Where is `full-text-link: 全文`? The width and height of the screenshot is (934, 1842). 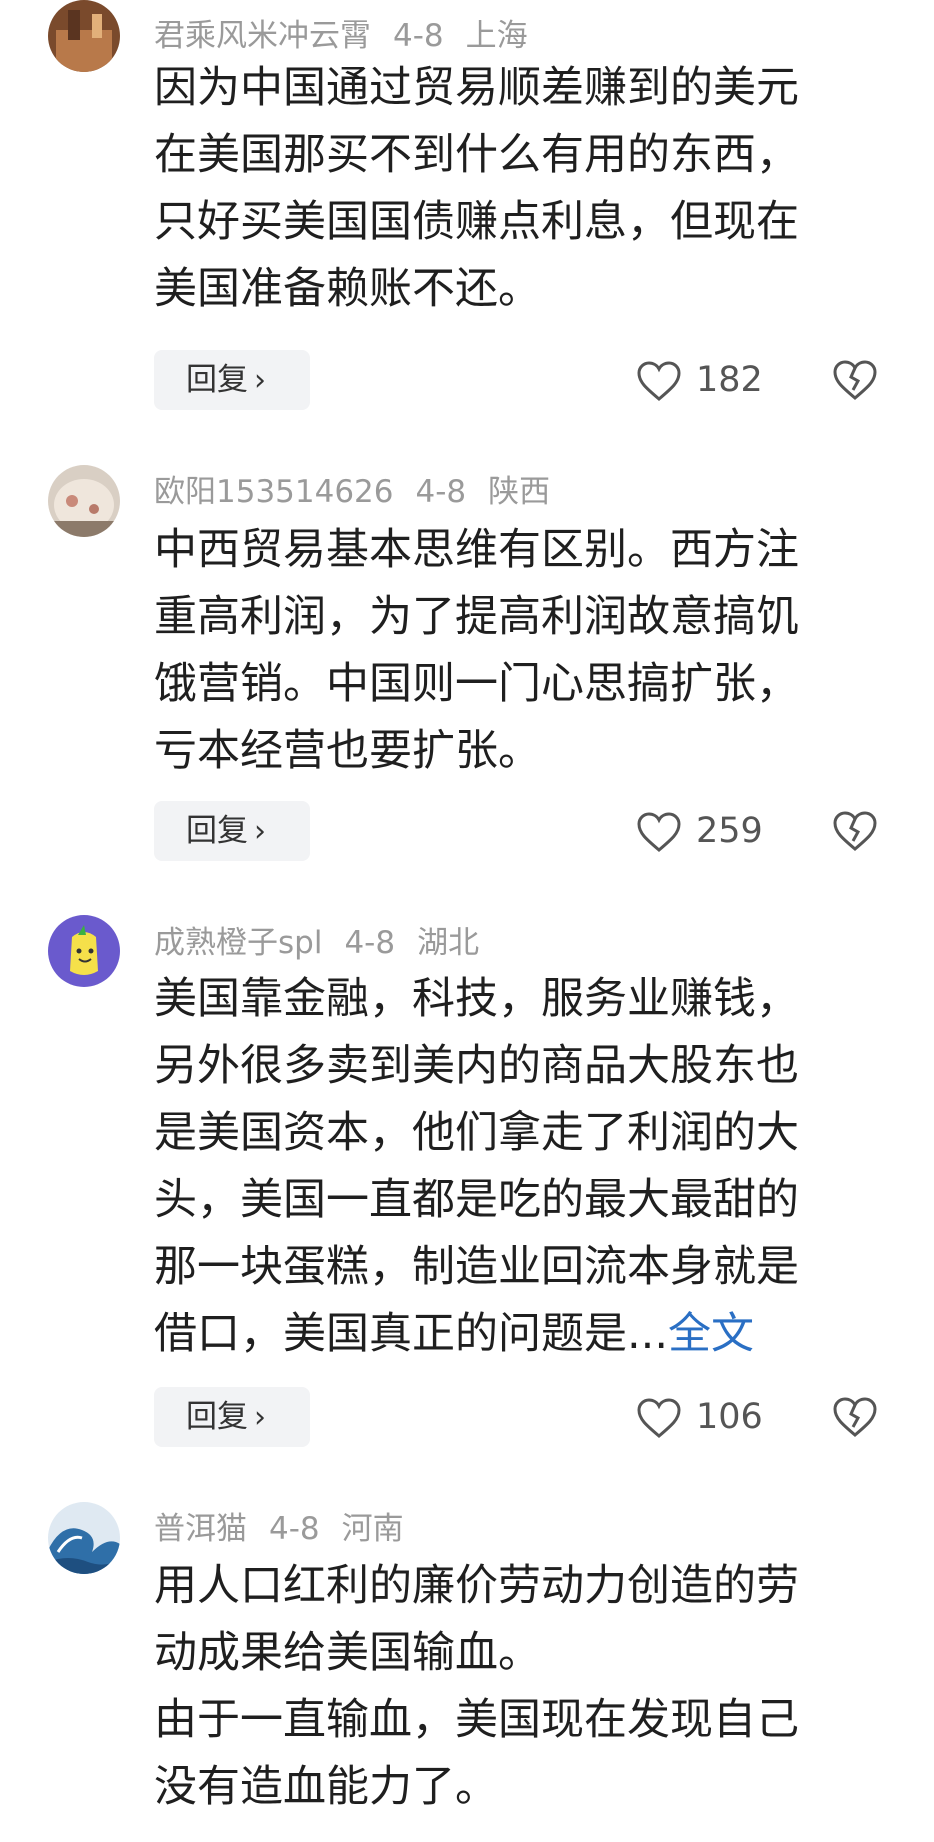 full-text-link: 全文 is located at coordinates (711, 1334).